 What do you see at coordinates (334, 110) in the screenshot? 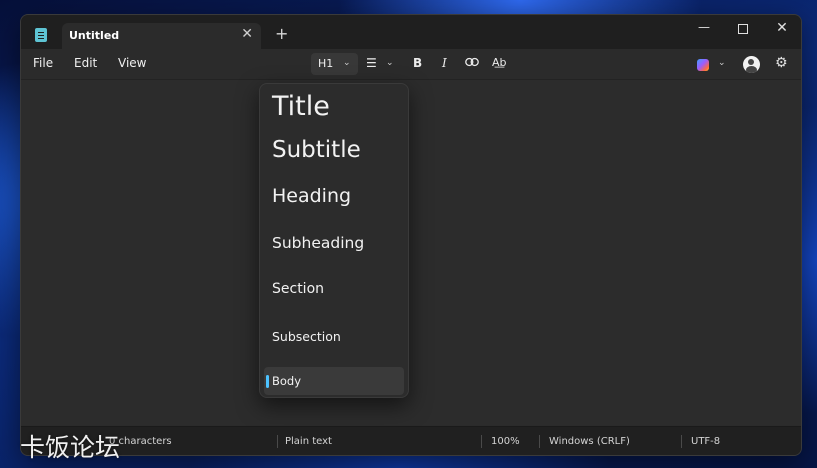
I see `dropdown-item-title: Title` at bounding box center [334, 110].